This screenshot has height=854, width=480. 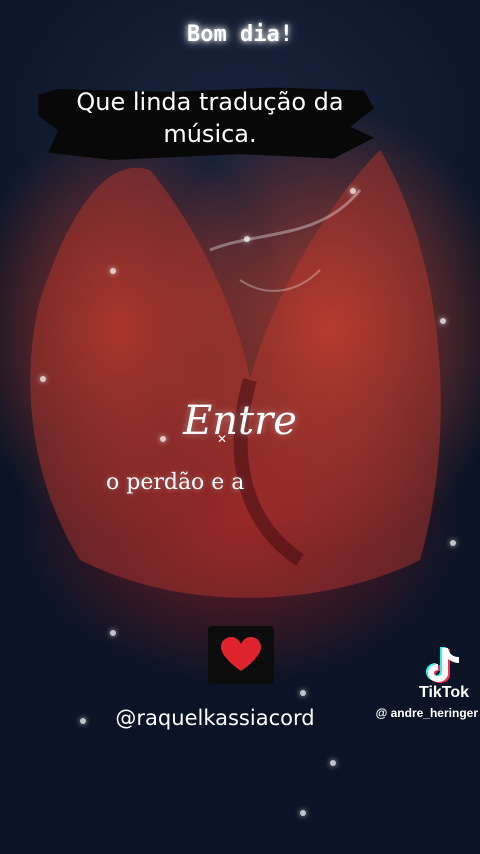 I want to click on heart-emoji, so click(x=241, y=655).